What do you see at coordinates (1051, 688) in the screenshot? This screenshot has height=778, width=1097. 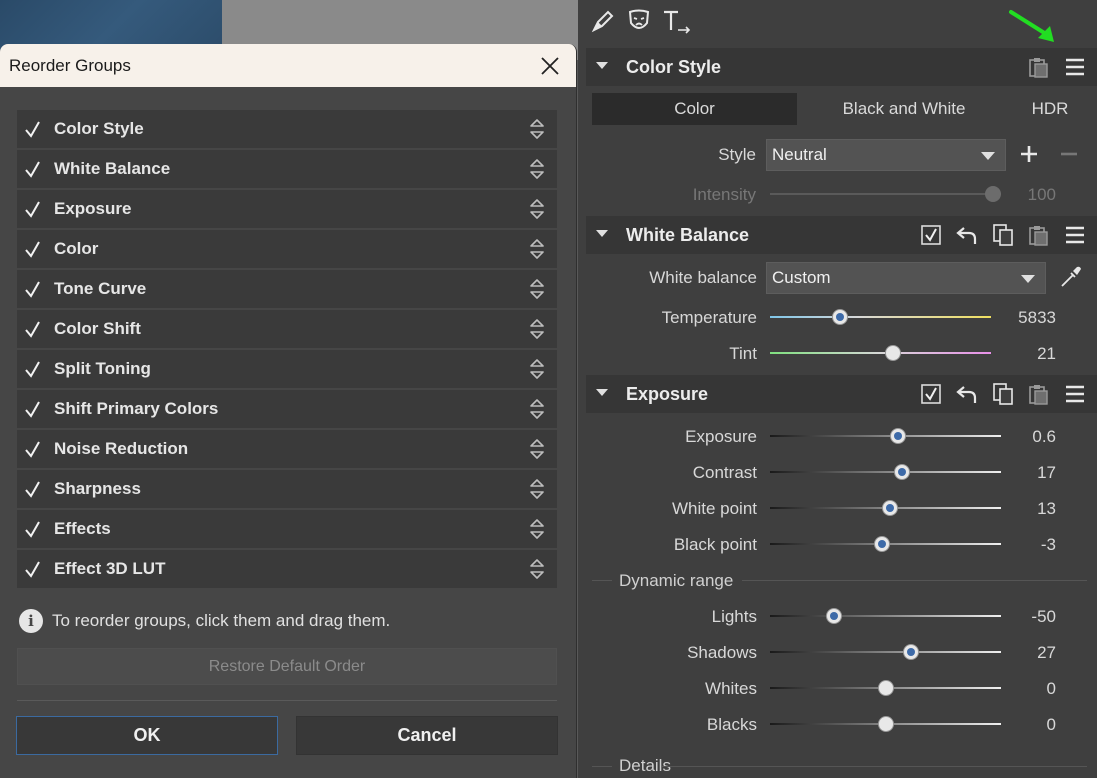 I see `slider-value: 0` at bounding box center [1051, 688].